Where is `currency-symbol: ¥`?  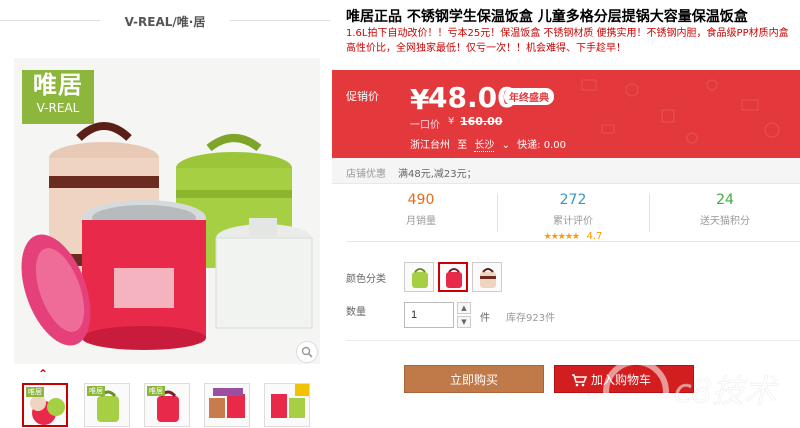
currency-symbol: ¥ is located at coordinates (420, 99).